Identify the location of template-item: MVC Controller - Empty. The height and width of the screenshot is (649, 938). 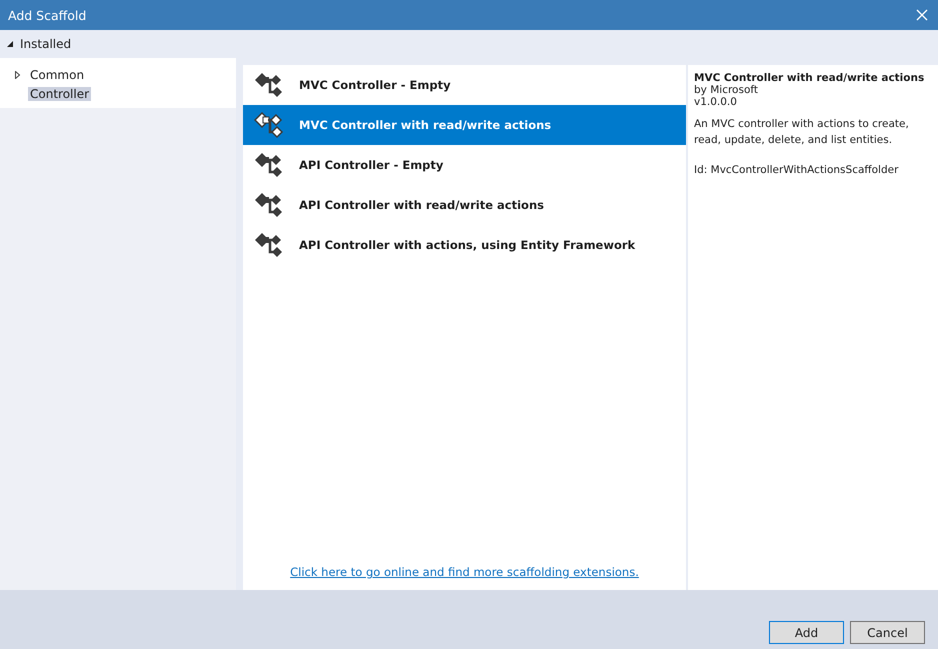
(464, 85).